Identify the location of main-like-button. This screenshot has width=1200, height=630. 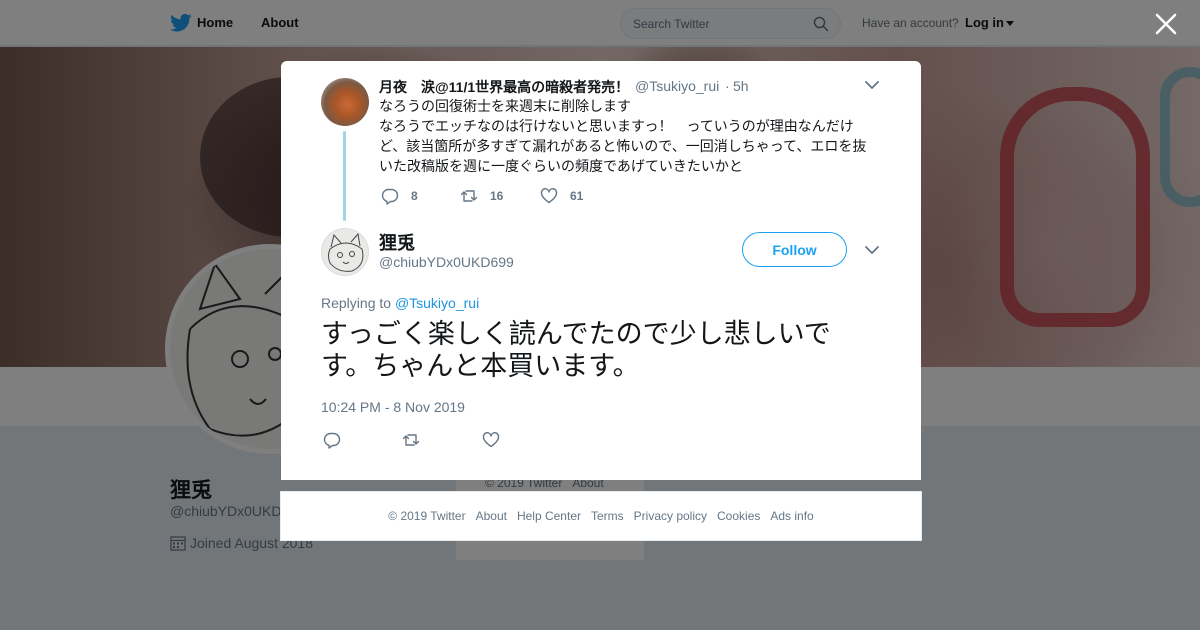
(497, 440).